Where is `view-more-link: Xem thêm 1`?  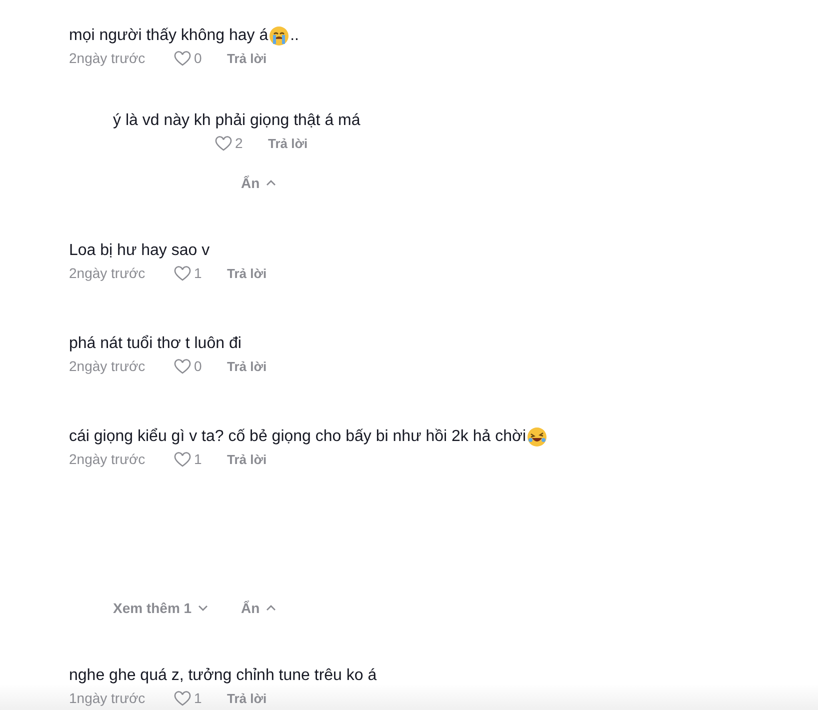 view-more-link: Xem thêm 1 is located at coordinates (177, 608).